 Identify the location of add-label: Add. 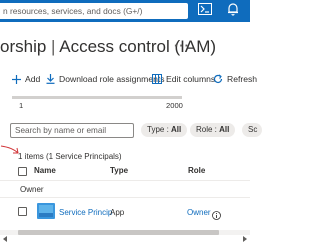
(33, 79).